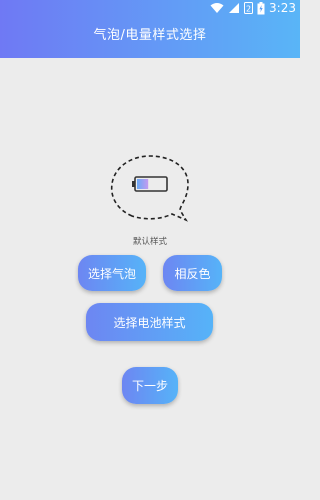 The width and height of the screenshot is (320, 500). What do you see at coordinates (149, 322) in the screenshot?
I see `select-battery-style-button: 选择电池样式` at bounding box center [149, 322].